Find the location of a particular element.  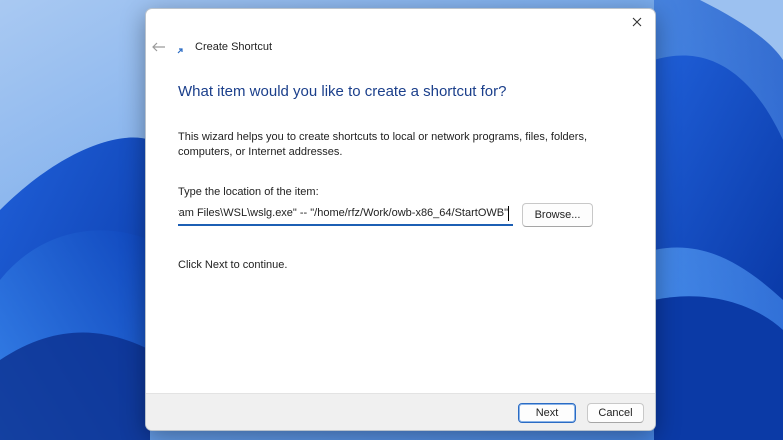

continue-hint: Click Next to continue. is located at coordinates (233, 265).